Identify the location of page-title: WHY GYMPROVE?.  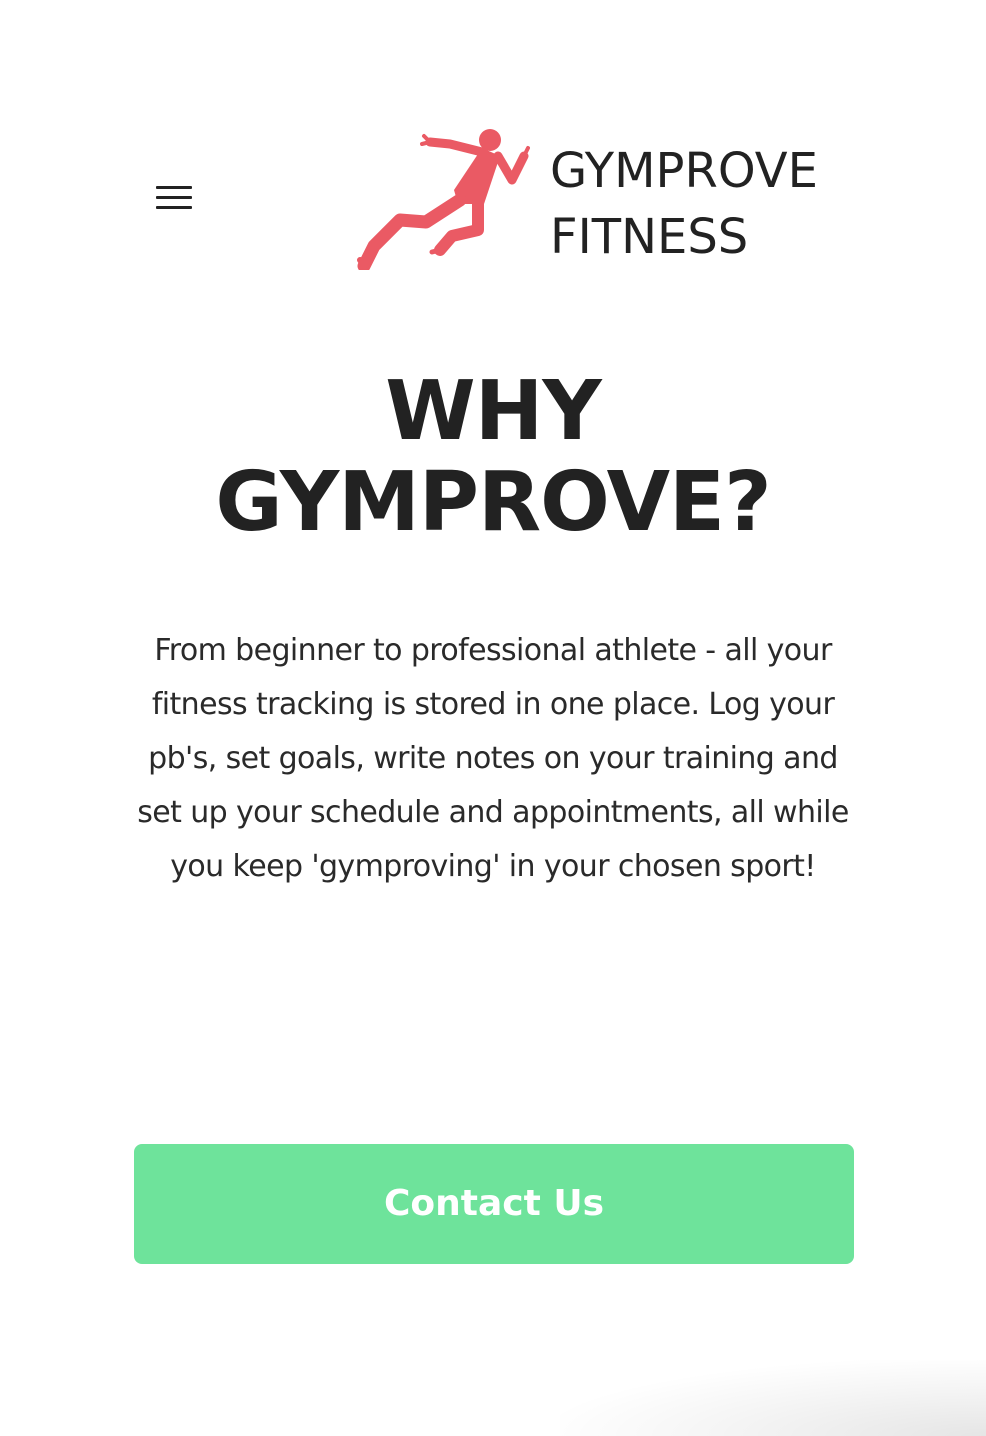
(493, 457).